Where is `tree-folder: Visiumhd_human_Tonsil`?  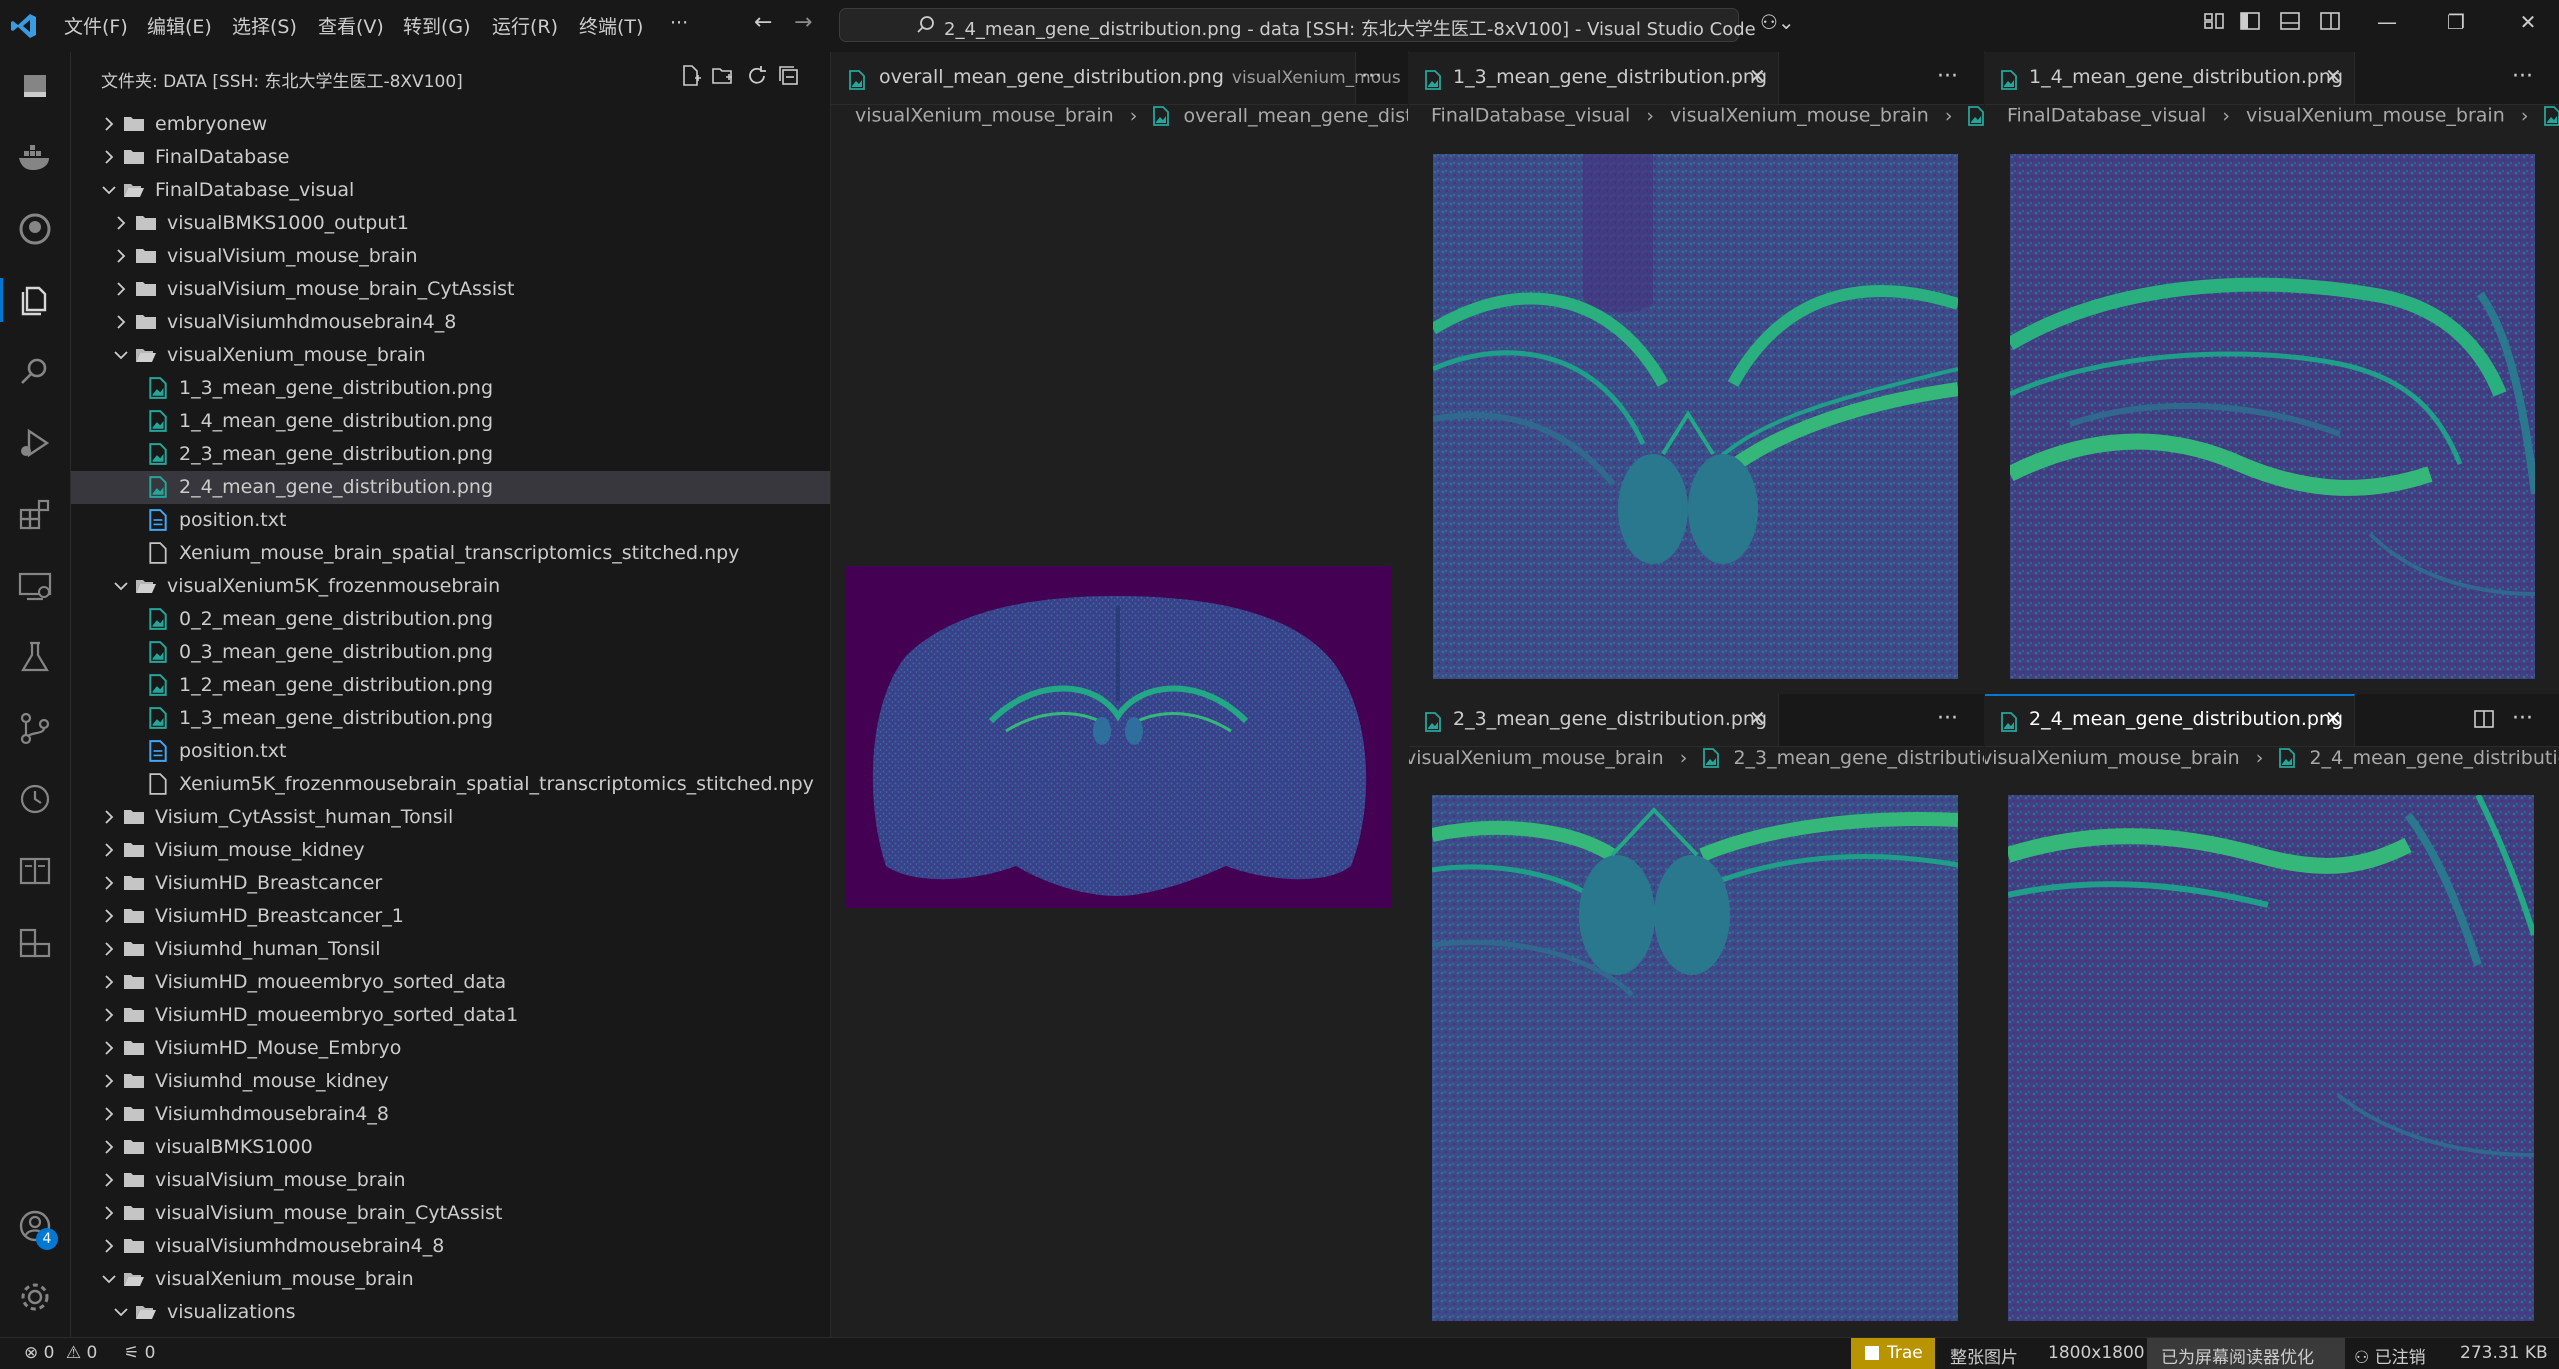
tree-folder: Visiumhd_human_Tonsil is located at coordinates (450, 949).